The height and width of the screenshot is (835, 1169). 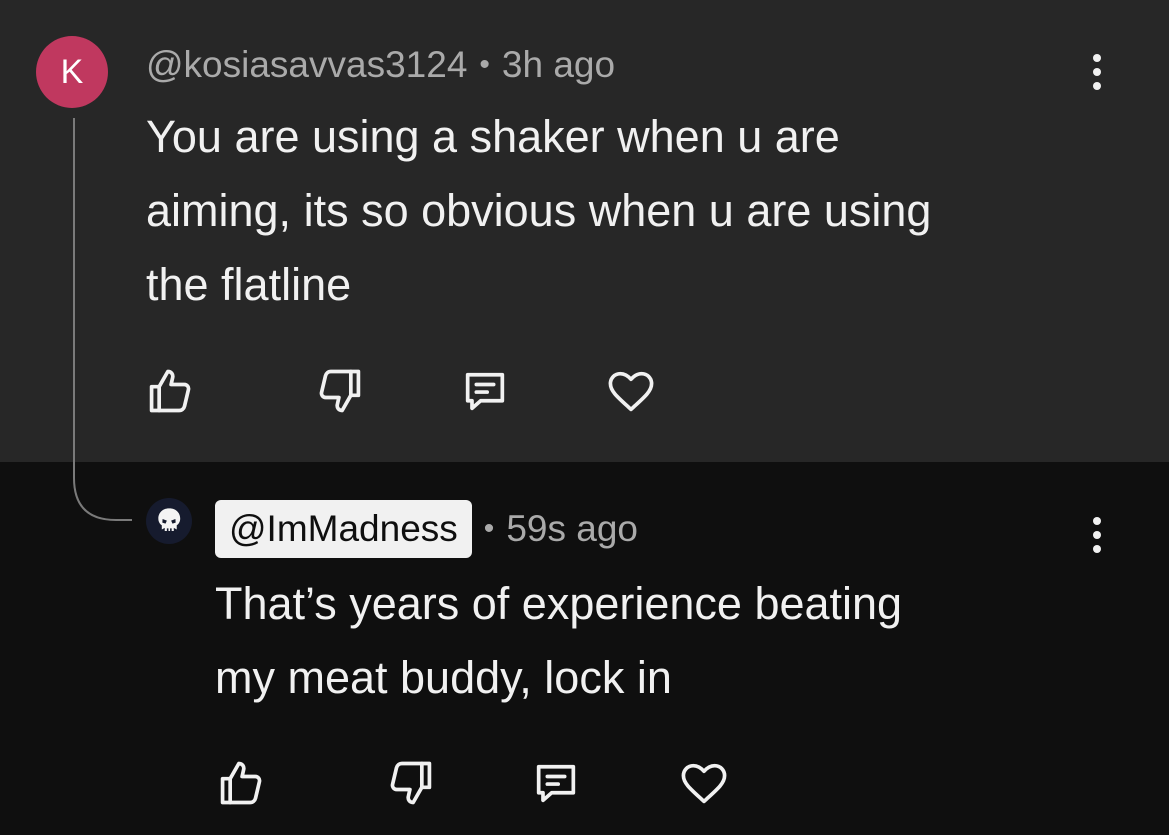 What do you see at coordinates (493, 136) in the screenshot?
I see `comment-text-line: You are using a shaker when u are` at bounding box center [493, 136].